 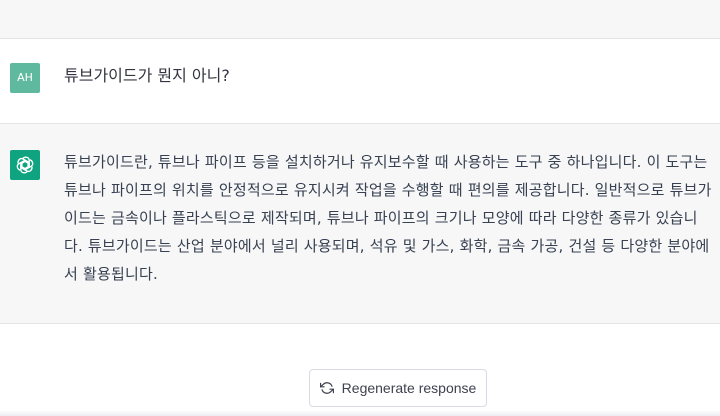 What do you see at coordinates (25, 78) in the screenshot?
I see `user-avatar: AH` at bounding box center [25, 78].